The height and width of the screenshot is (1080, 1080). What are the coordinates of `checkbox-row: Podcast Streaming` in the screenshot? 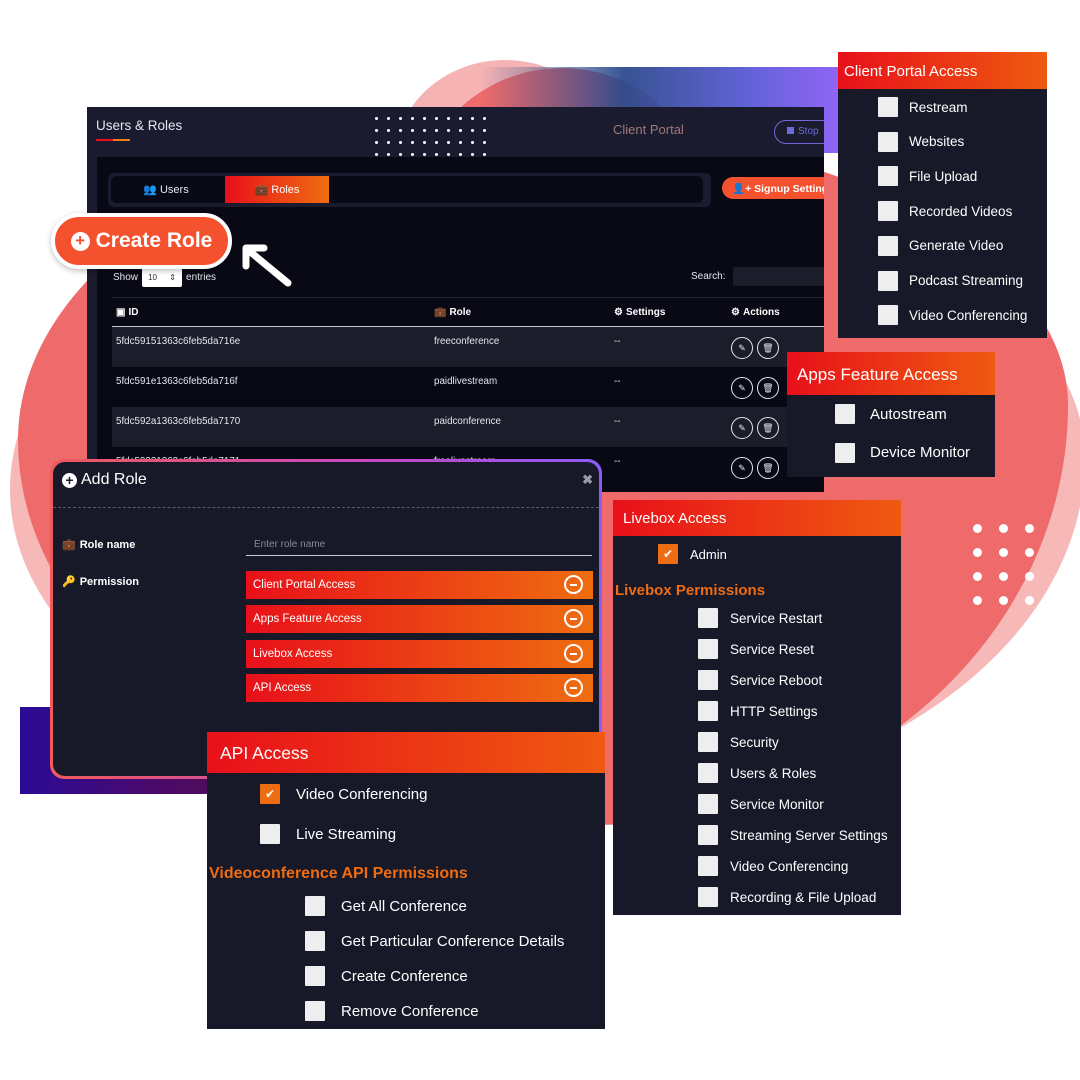 It's located at (950, 280).